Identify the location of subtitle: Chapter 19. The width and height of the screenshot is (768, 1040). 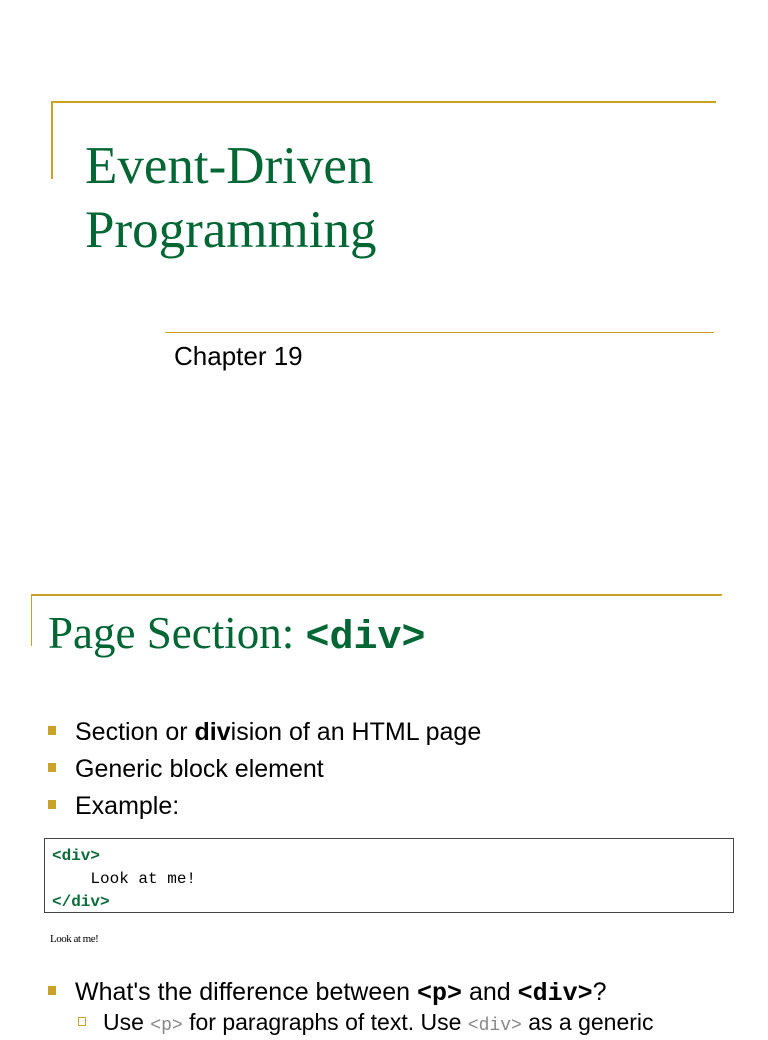
(238, 356).